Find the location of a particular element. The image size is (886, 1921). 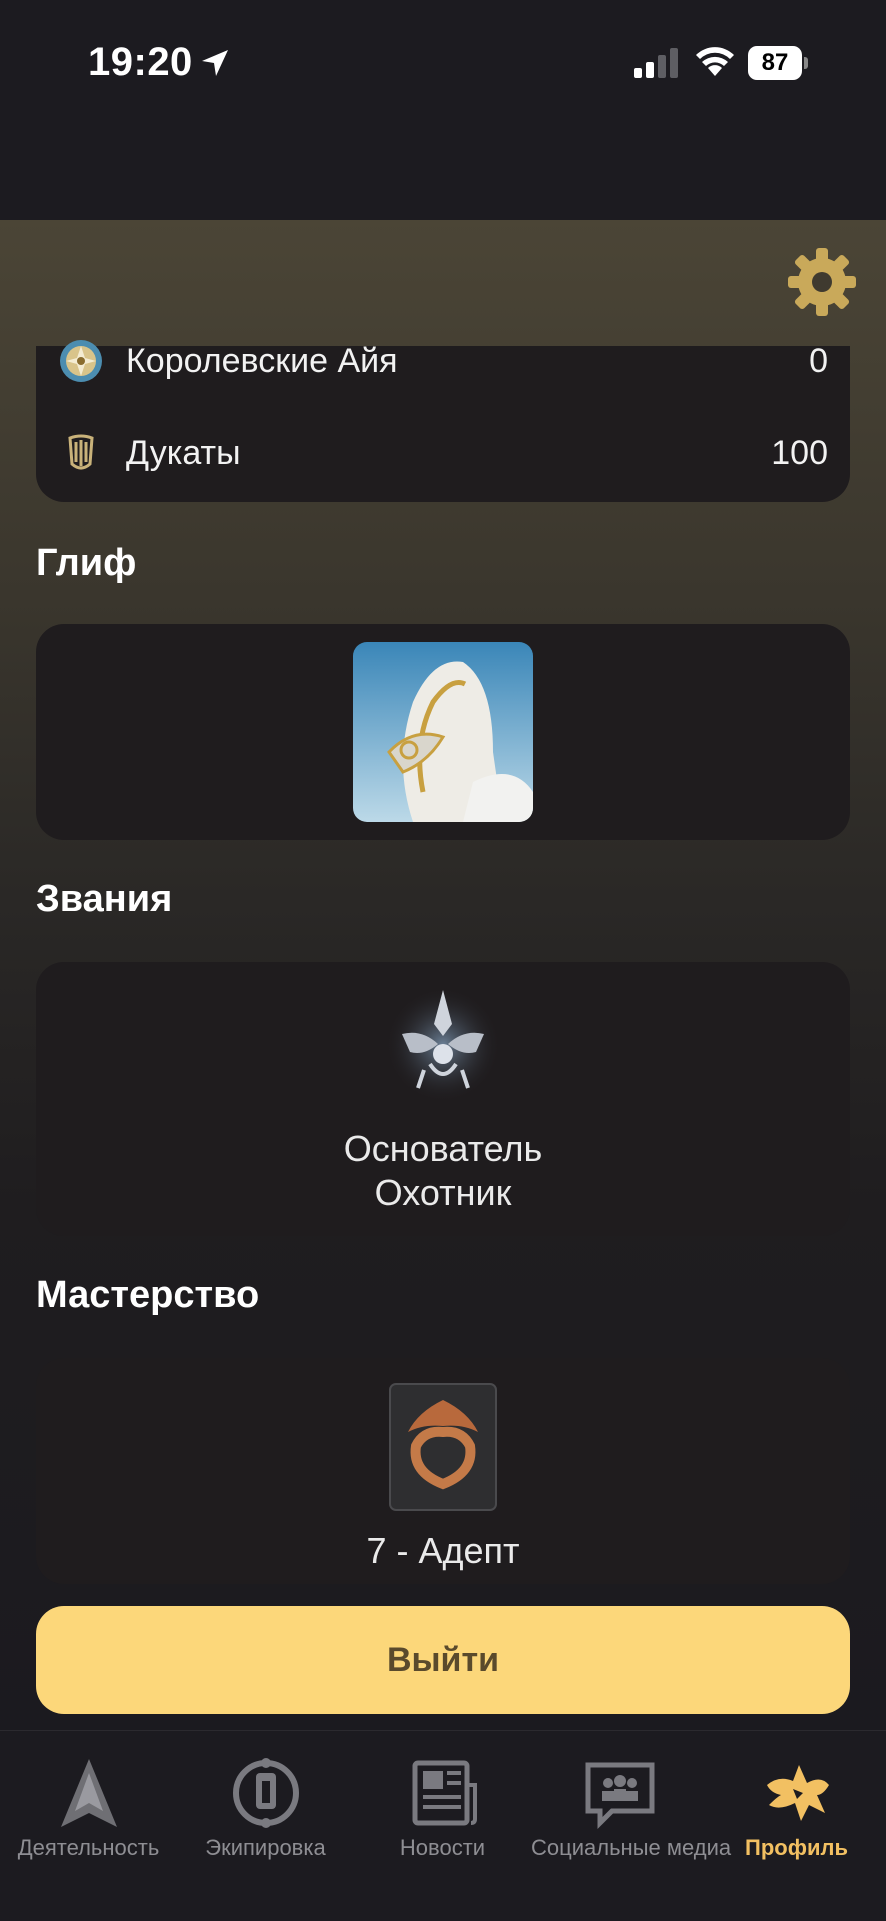

news-icon is located at coordinates (444, 1793).